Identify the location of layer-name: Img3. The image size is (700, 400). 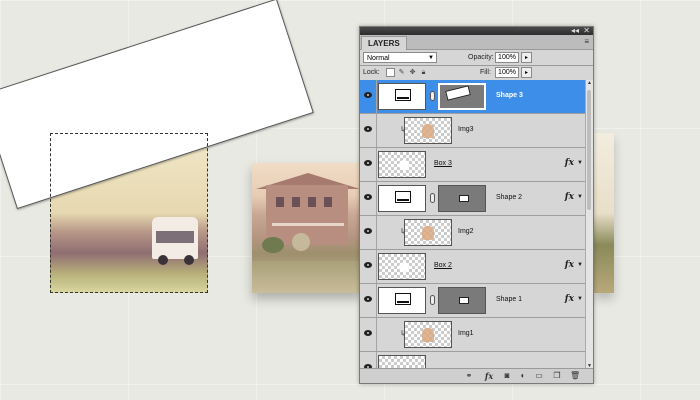
(466, 129).